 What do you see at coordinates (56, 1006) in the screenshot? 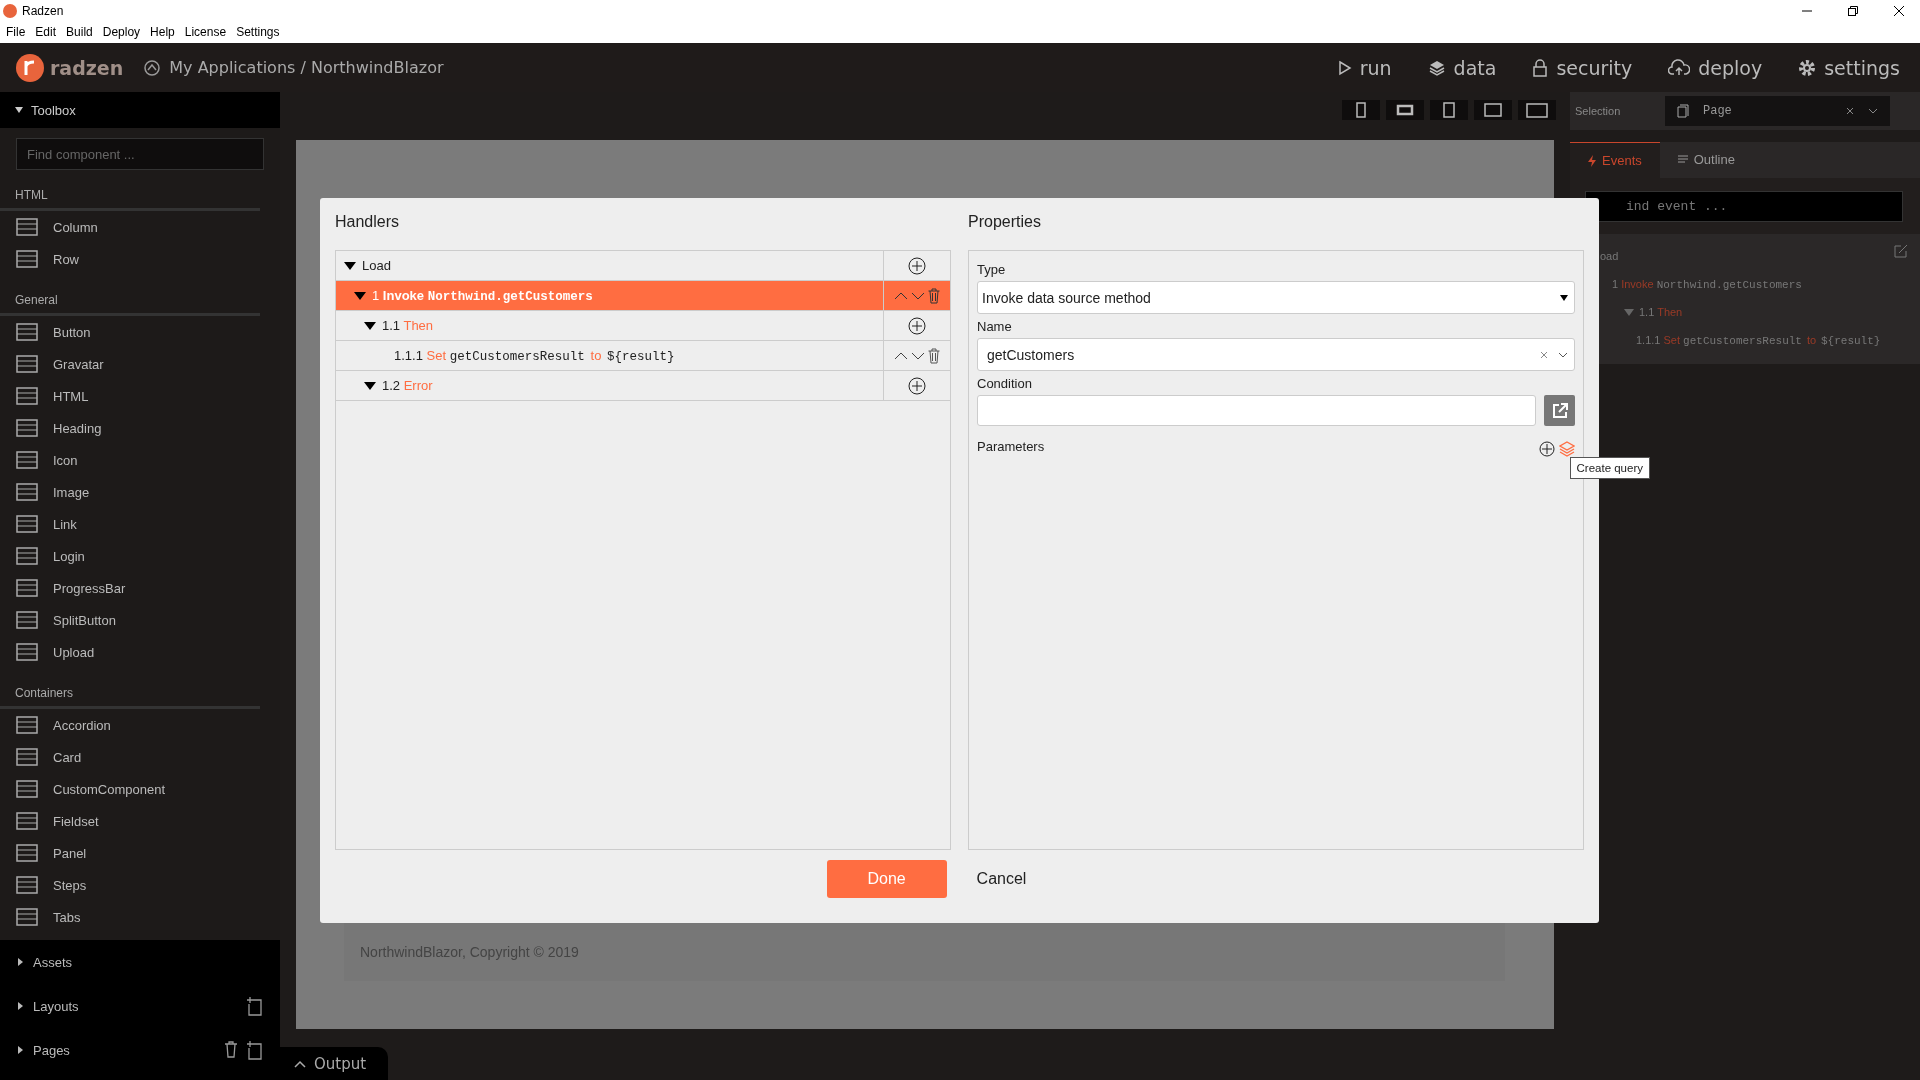
I see `section-header: Layouts` at bounding box center [56, 1006].